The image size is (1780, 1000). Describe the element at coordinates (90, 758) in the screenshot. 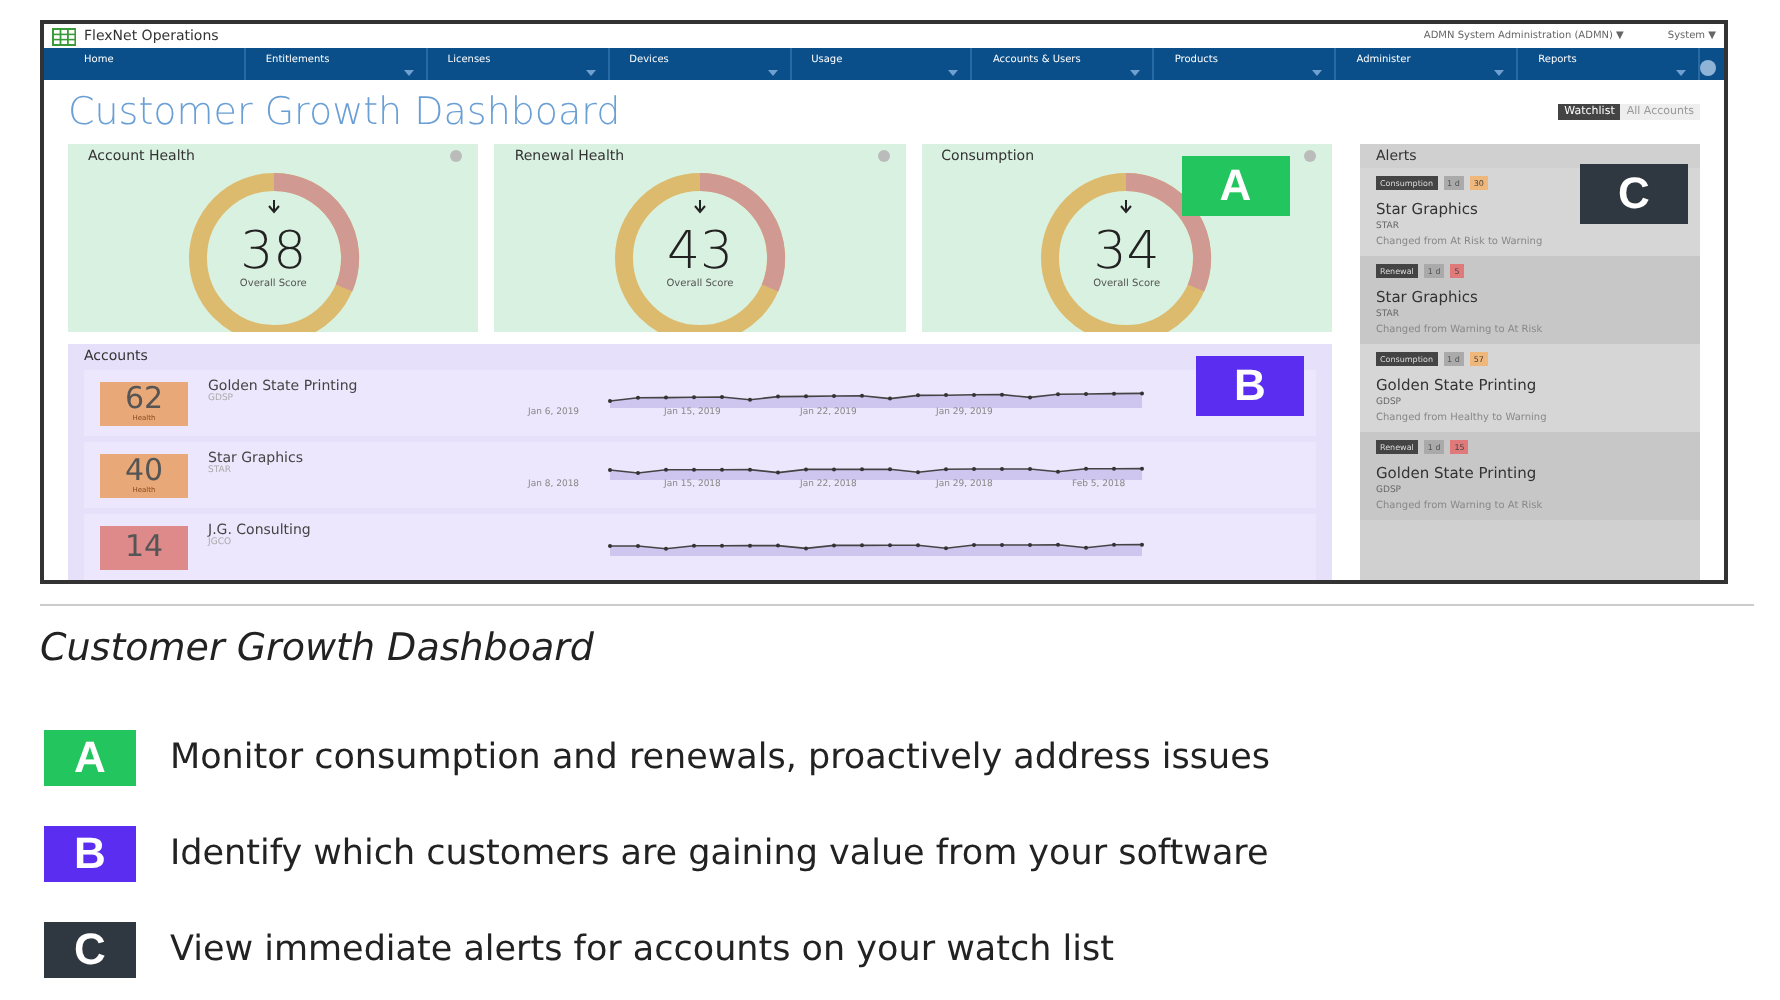

I see `legend-key: A` at that location.